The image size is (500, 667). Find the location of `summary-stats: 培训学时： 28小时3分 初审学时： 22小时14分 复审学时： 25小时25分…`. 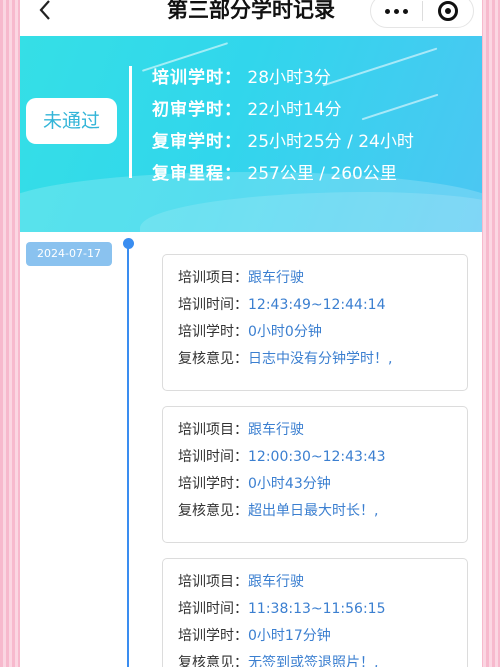

summary-stats: 培训学时： 28小时3分 初审学时： 22小时14分 复审学时： 25小时25分… is located at coordinates (283, 126).